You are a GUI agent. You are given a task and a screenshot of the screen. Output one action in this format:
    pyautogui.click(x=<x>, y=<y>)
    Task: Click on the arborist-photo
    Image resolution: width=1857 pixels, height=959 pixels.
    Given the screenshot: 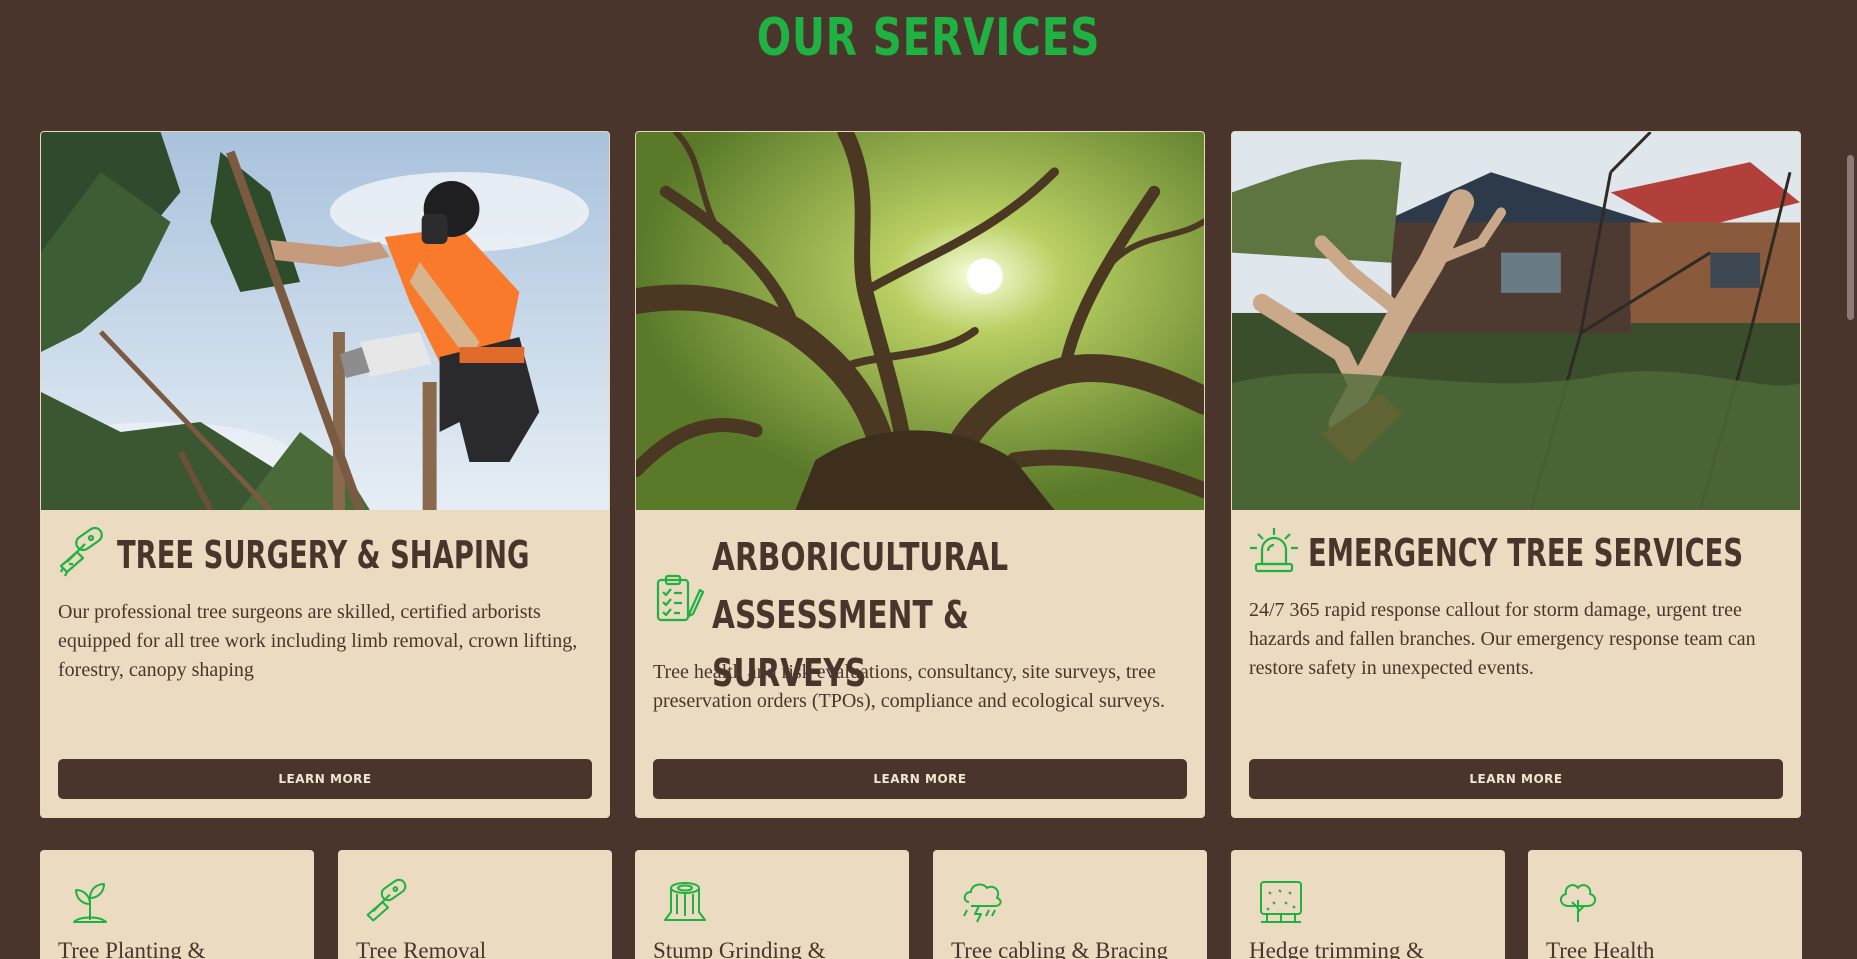 What is the action you would take?
    pyautogui.click(x=325, y=321)
    